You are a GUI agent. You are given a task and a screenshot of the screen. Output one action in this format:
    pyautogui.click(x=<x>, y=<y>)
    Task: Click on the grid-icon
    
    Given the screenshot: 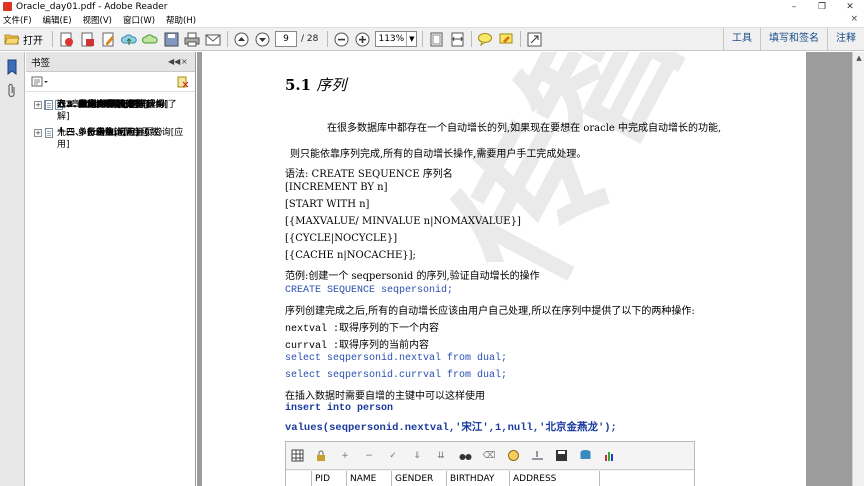 What is the action you would take?
    pyautogui.click(x=297, y=456)
    